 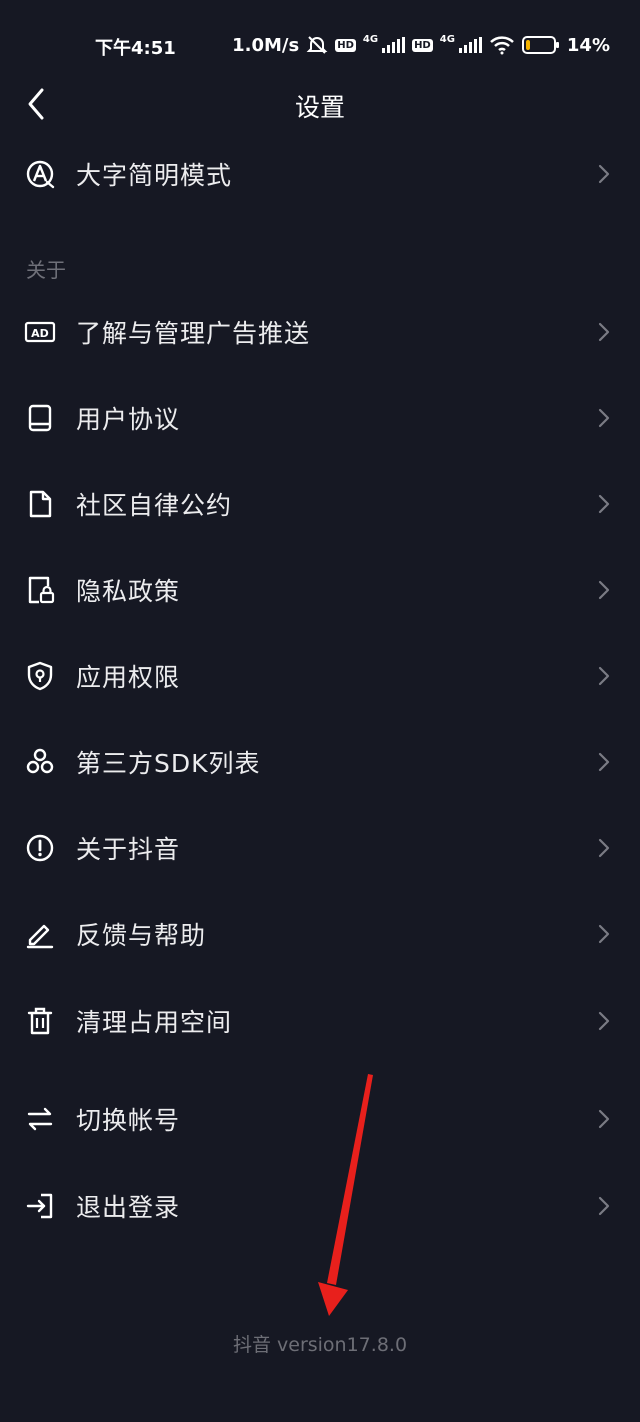 What do you see at coordinates (40, 1119) in the screenshot?
I see `switch-icon` at bounding box center [40, 1119].